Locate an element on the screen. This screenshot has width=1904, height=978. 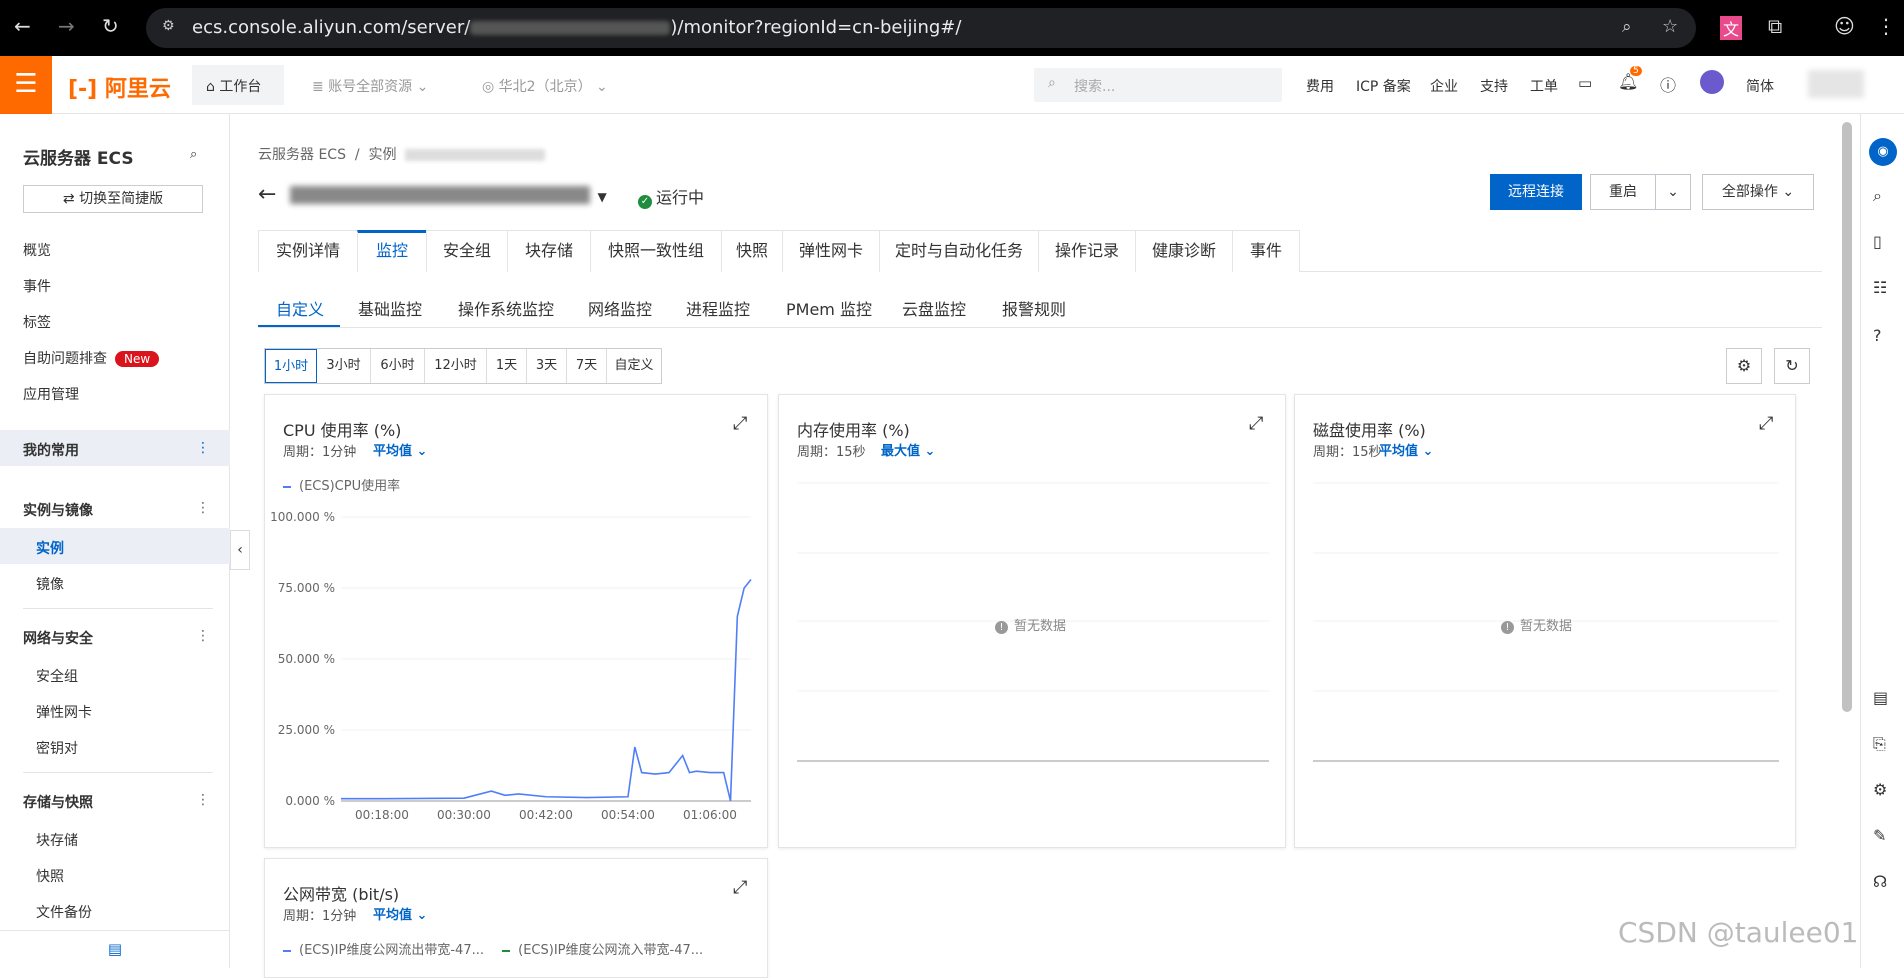
search-icon: ⌕ is located at coordinates (1877, 196).